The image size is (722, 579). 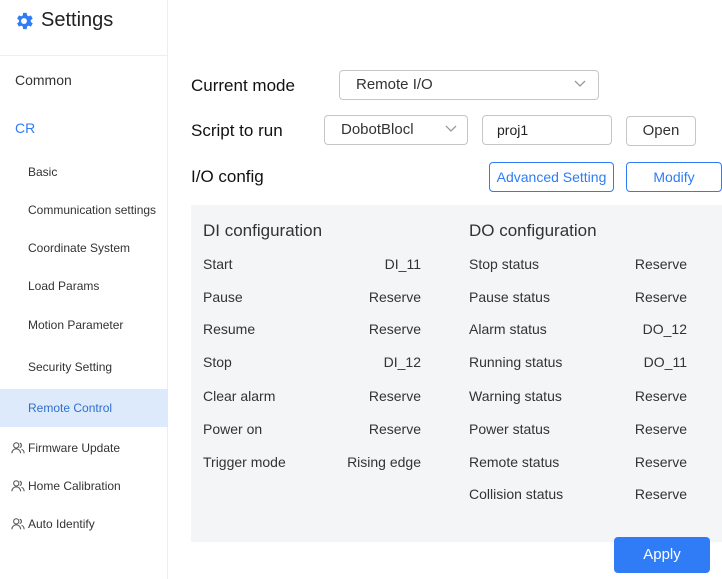 What do you see at coordinates (504, 264) in the screenshot?
I see `do-label: Stop status` at bounding box center [504, 264].